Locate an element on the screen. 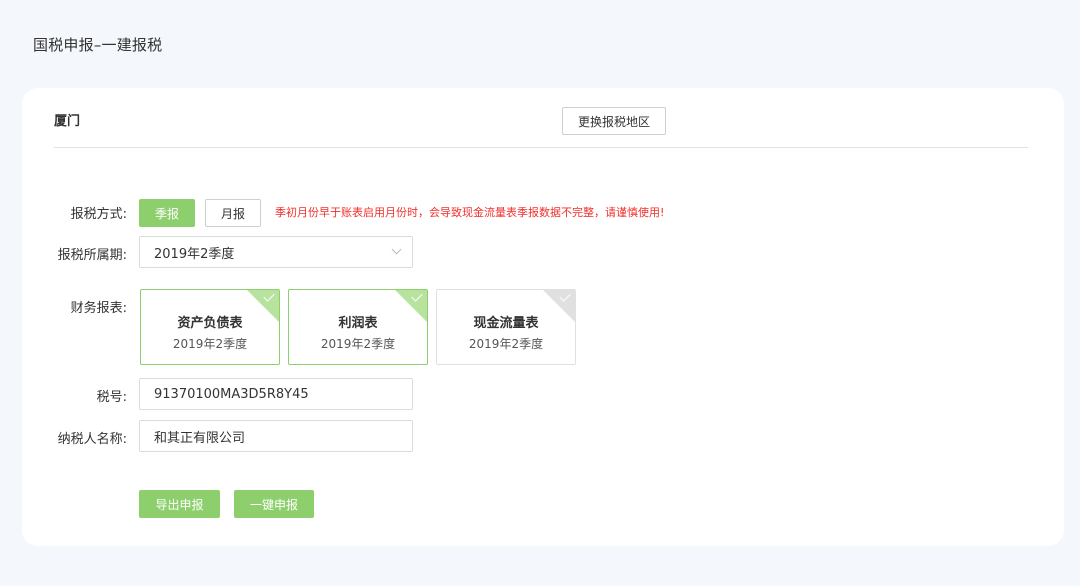  report-title: 资产负债表 is located at coordinates (210, 323).